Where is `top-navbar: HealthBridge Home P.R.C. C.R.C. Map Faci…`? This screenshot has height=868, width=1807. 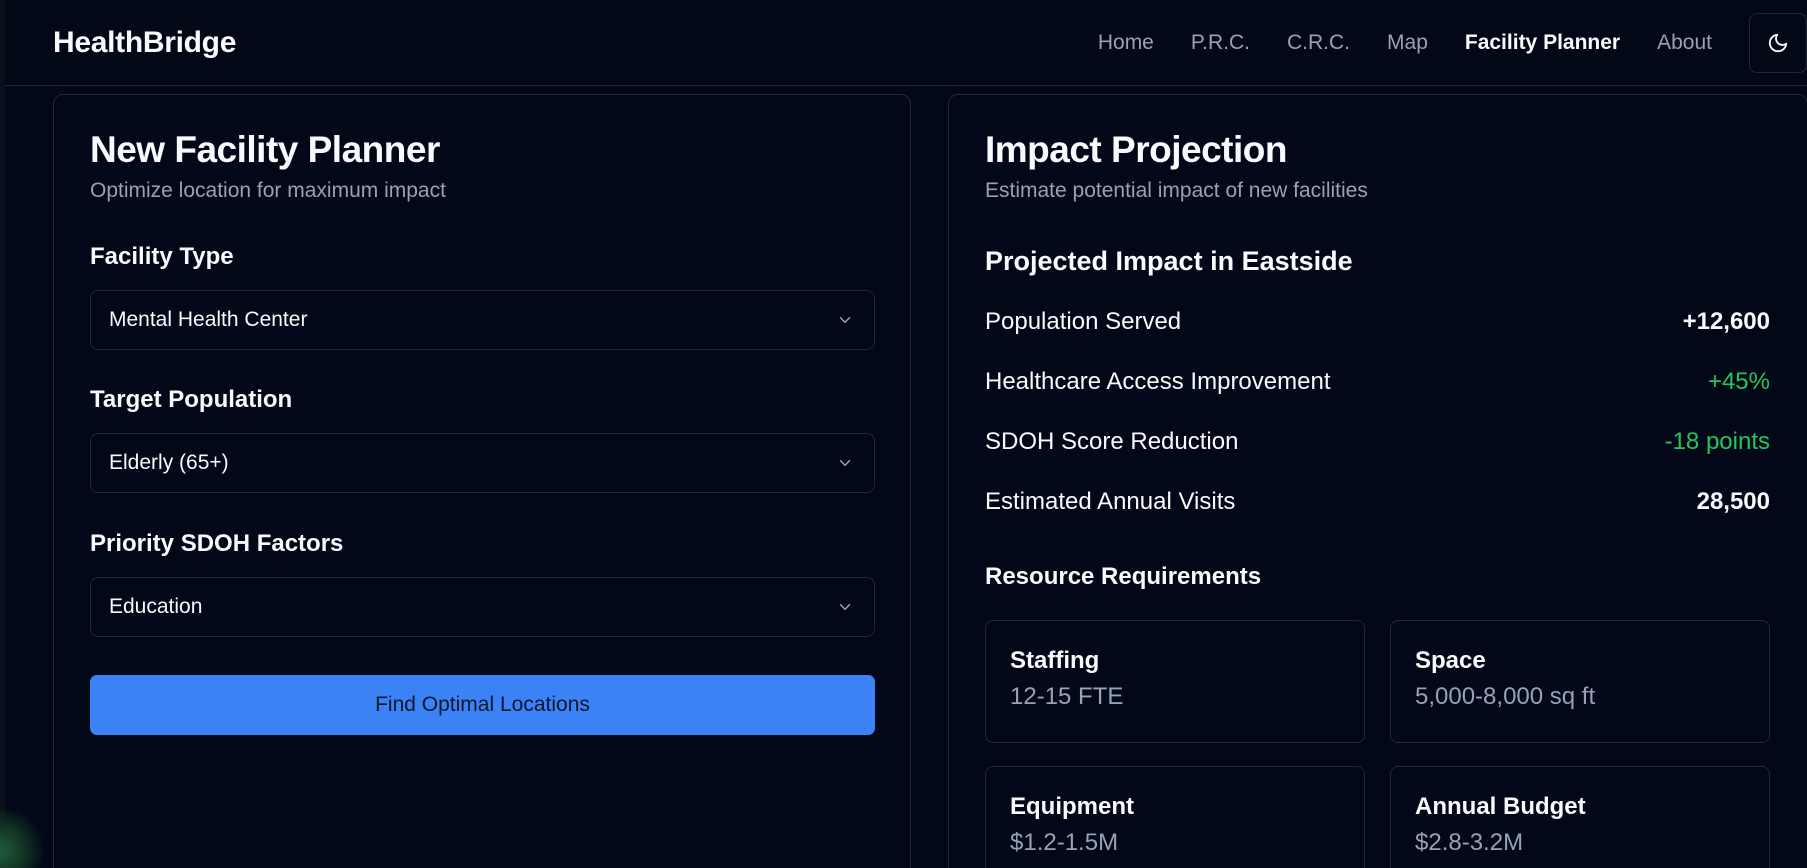 top-navbar: HealthBridge Home P.R.C. C.R.C. Map Faci… is located at coordinates (906, 43).